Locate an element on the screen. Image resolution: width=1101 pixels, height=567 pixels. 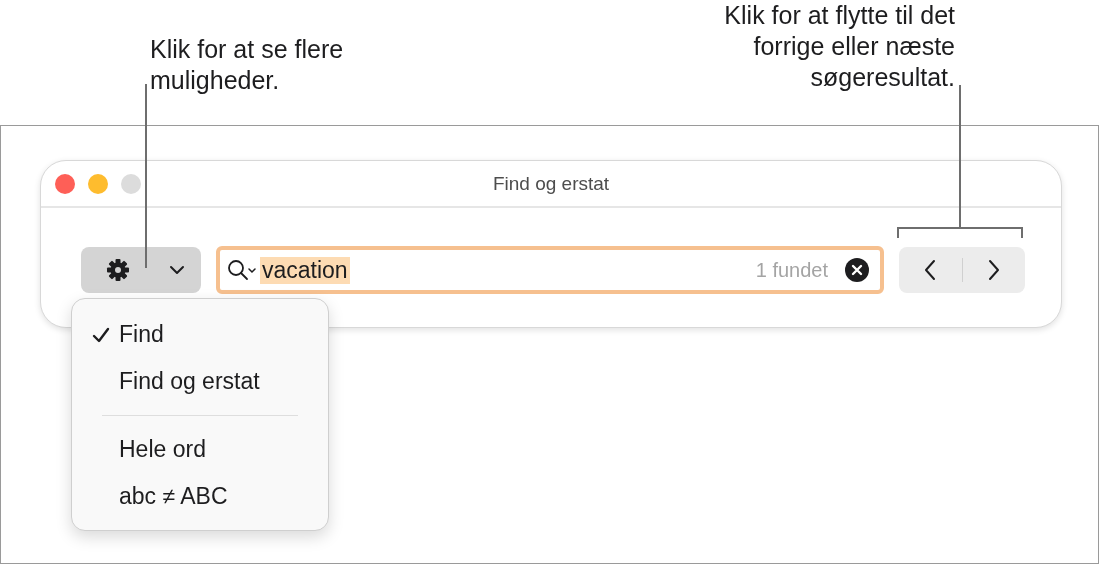
search-icon is located at coordinates (242, 270).